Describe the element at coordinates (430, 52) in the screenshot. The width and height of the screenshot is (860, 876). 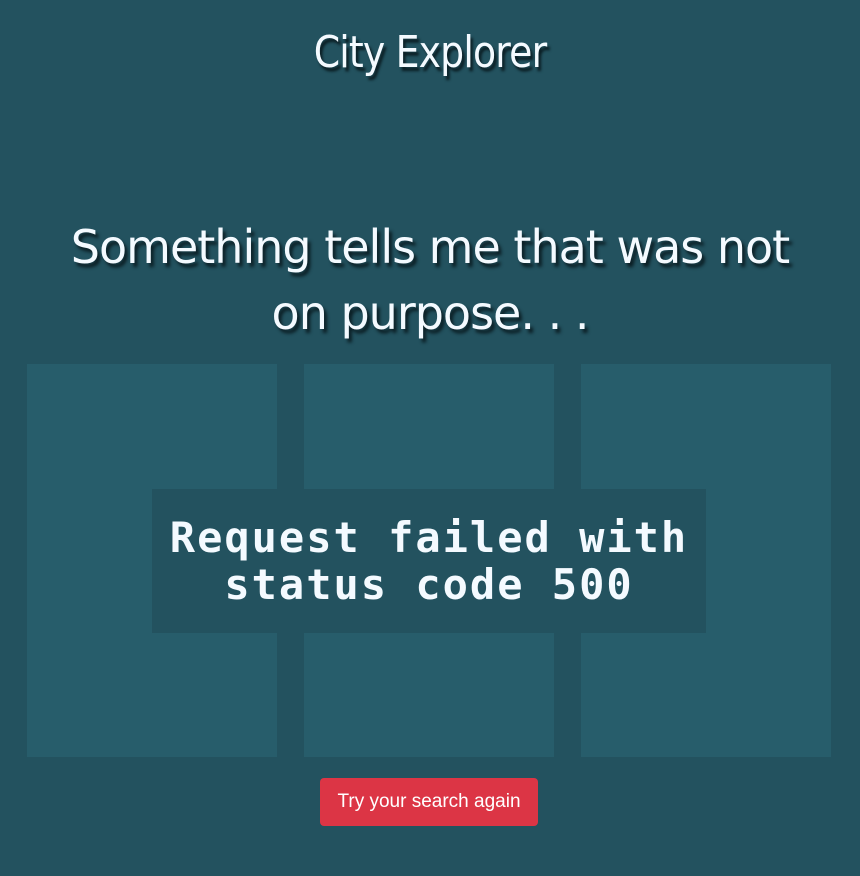
I see `app-title: City Explorer` at that location.